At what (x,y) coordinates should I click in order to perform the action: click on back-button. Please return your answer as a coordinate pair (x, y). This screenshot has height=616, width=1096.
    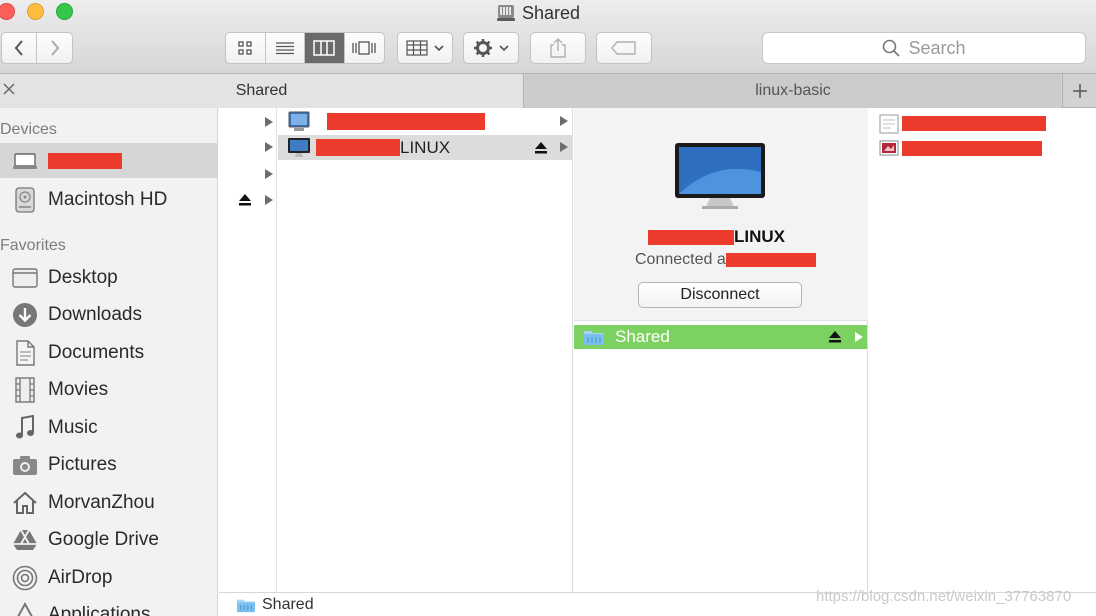
    Looking at the image, I should click on (19, 48).